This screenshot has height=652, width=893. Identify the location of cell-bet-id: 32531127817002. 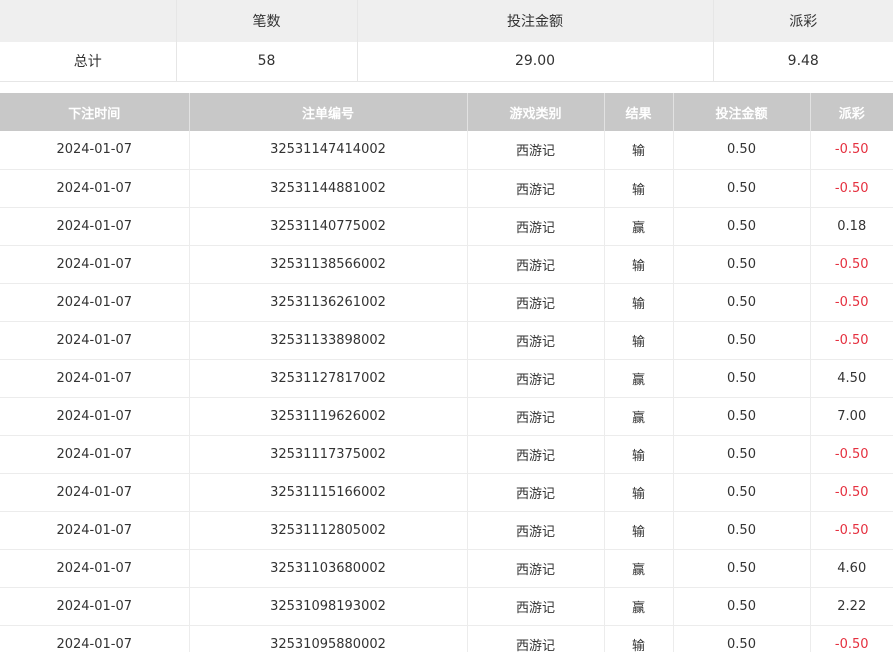
(328, 378).